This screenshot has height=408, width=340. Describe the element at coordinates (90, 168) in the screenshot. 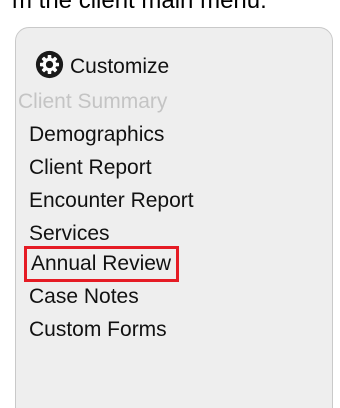

I see `menu-item-client-report: Client Report` at that location.